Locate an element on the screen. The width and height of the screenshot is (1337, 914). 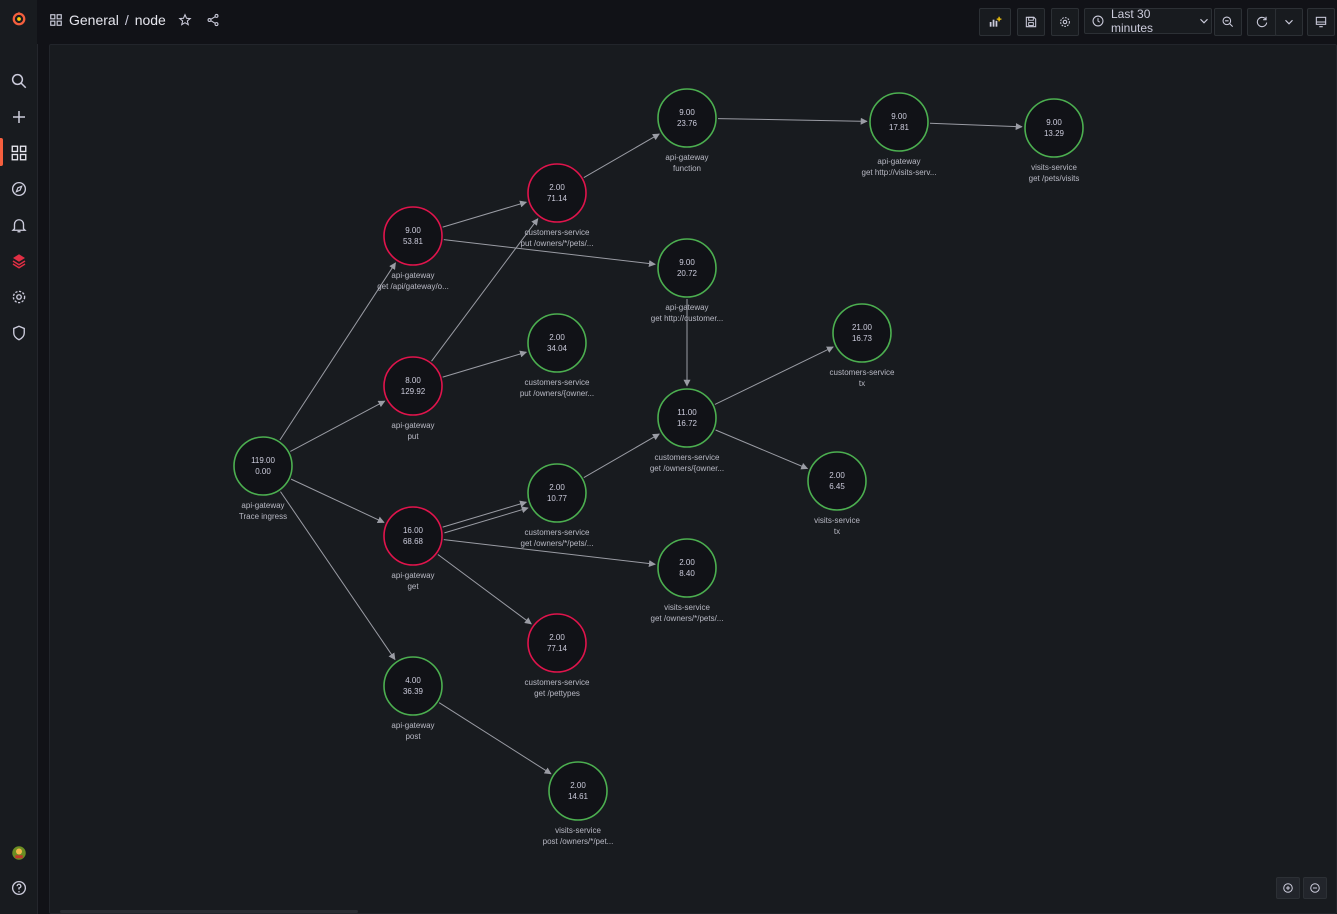
graph-node: 16.00 68.68 api-gateway get is located at coordinates (413, 548).